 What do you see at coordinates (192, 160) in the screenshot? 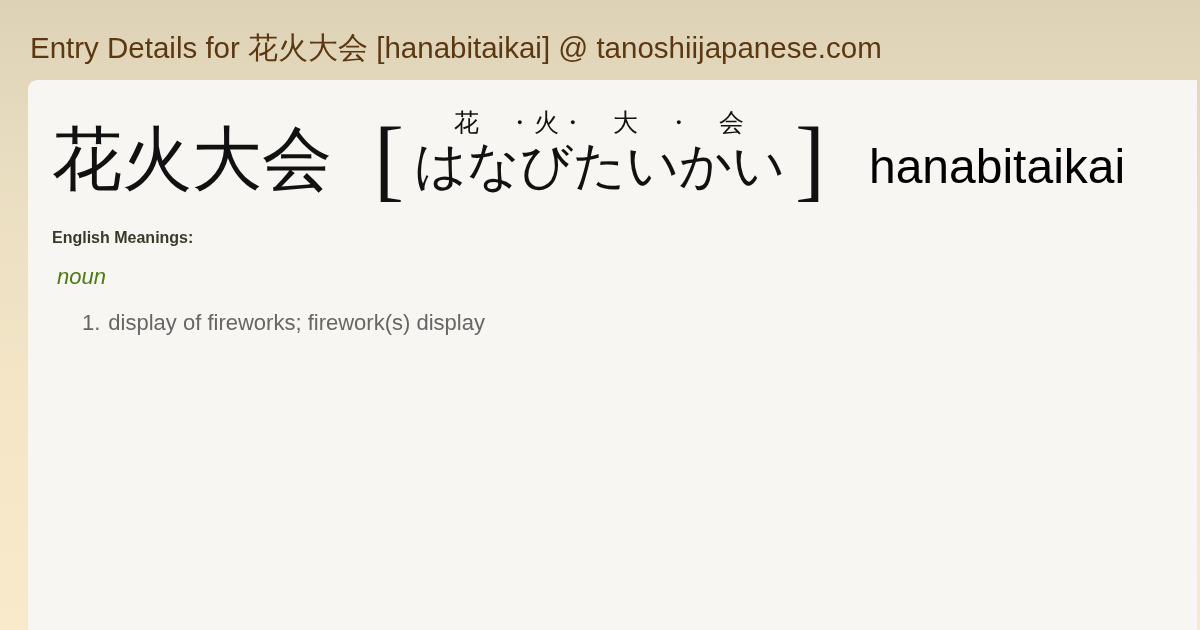
I see `headword: 花火大会` at bounding box center [192, 160].